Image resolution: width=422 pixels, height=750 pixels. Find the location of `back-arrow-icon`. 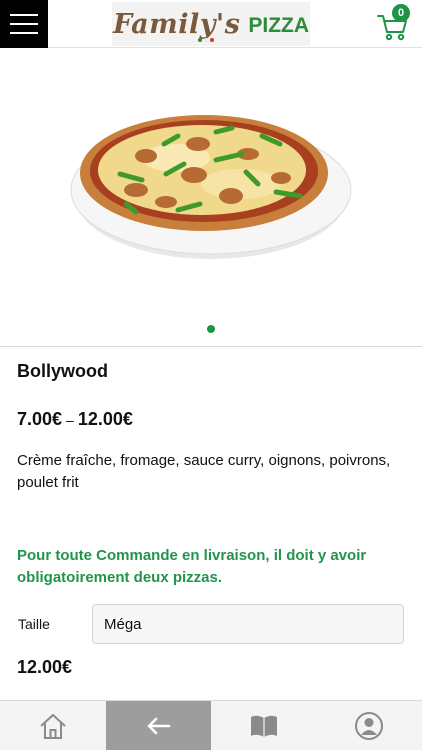

back-arrow-icon is located at coordinates (159, 726).